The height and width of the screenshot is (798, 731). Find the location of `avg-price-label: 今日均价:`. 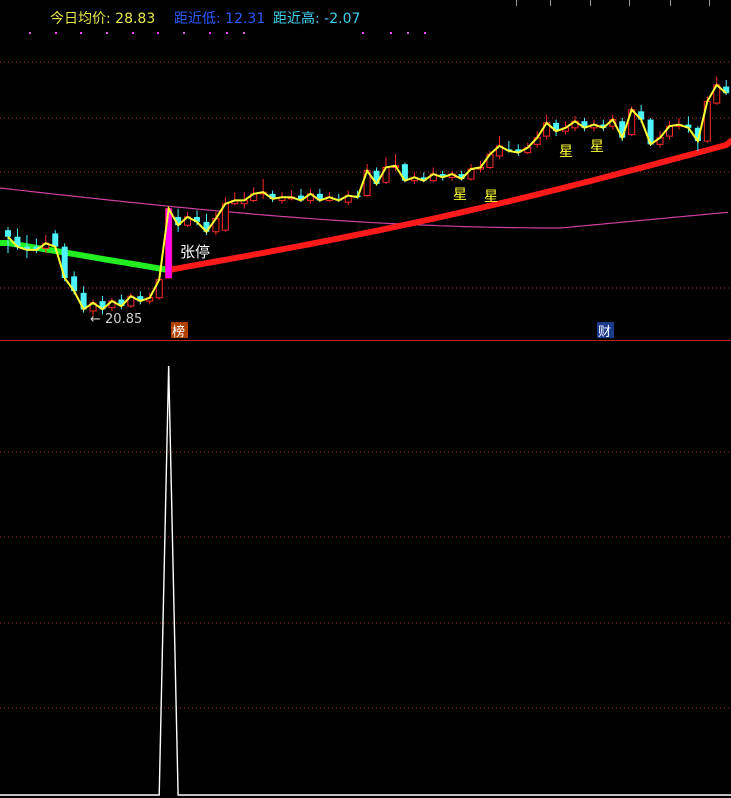

avg-price-label: 今日均价: is located at coordinates (80, 19).